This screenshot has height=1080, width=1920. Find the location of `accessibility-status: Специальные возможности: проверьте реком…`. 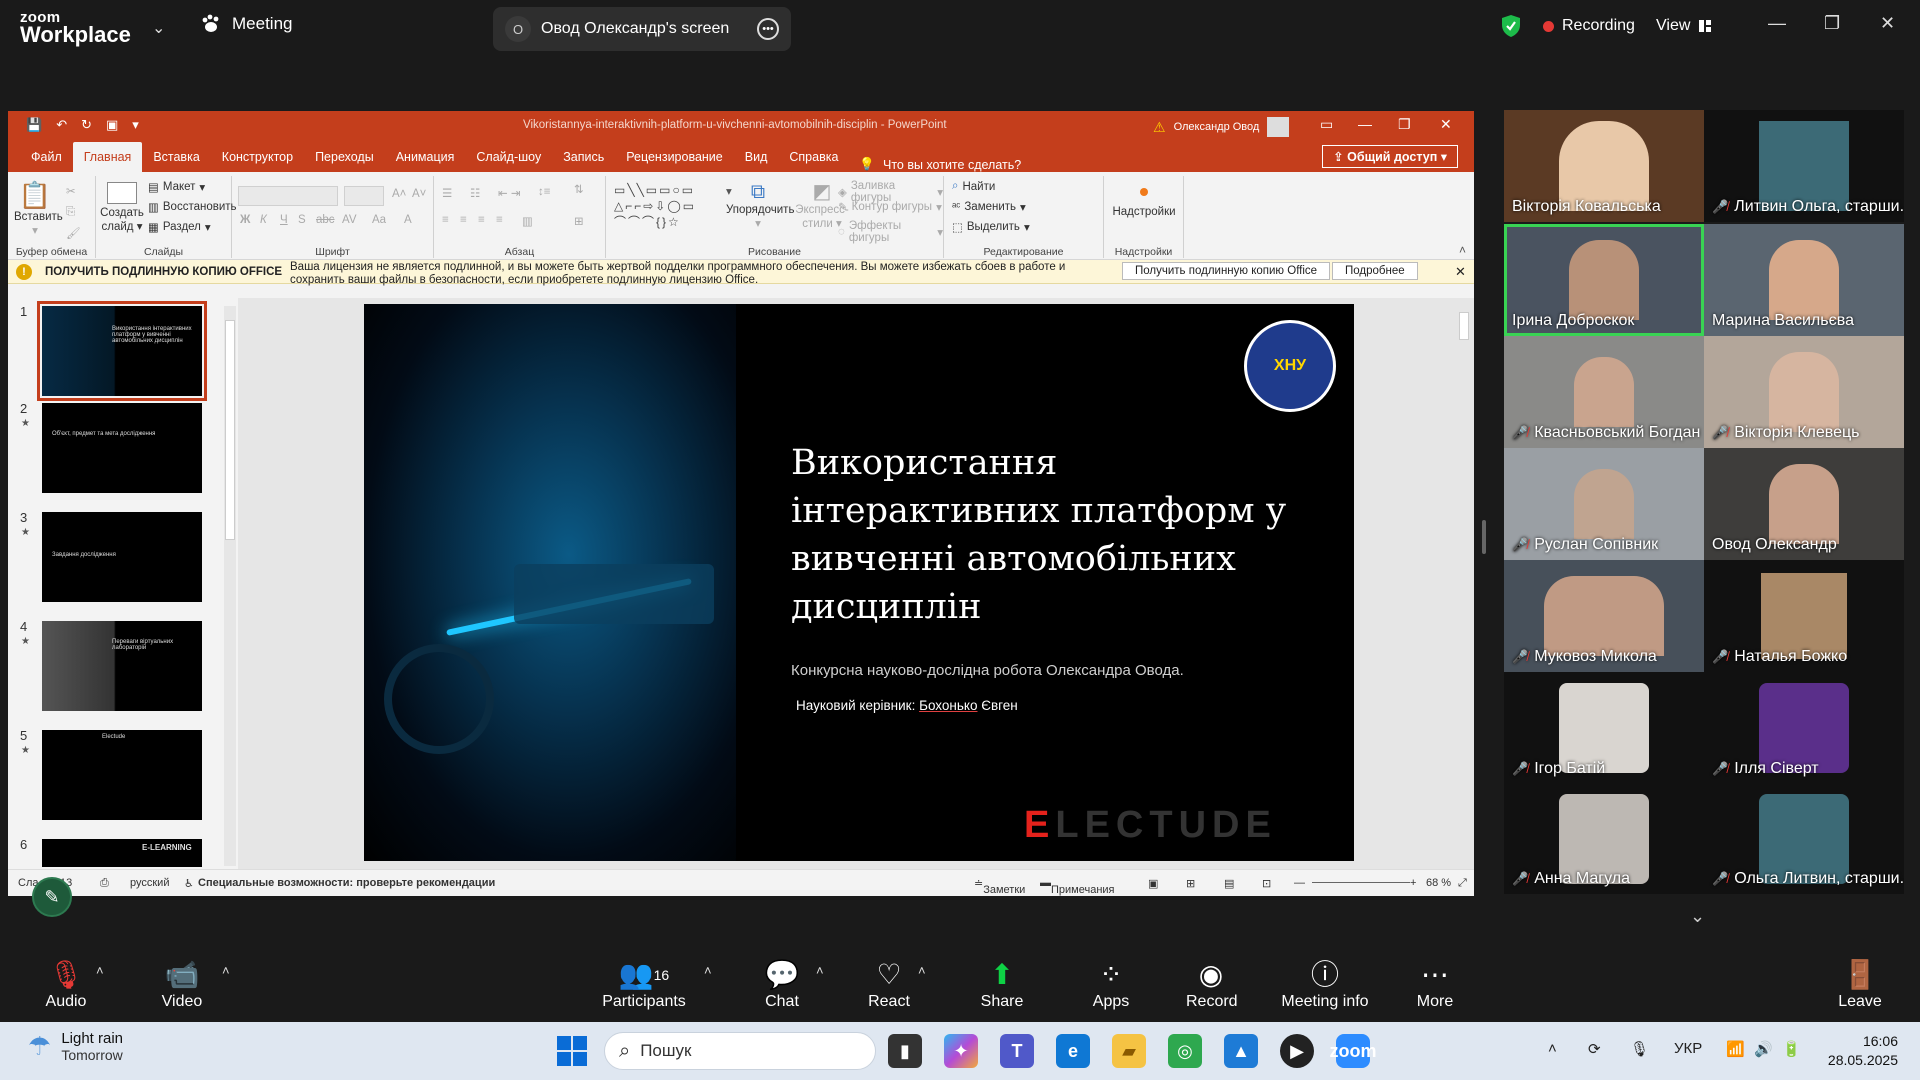

accessibility-status: Специальные возможности: проверьте реком… is located at coordinates (346, 883).